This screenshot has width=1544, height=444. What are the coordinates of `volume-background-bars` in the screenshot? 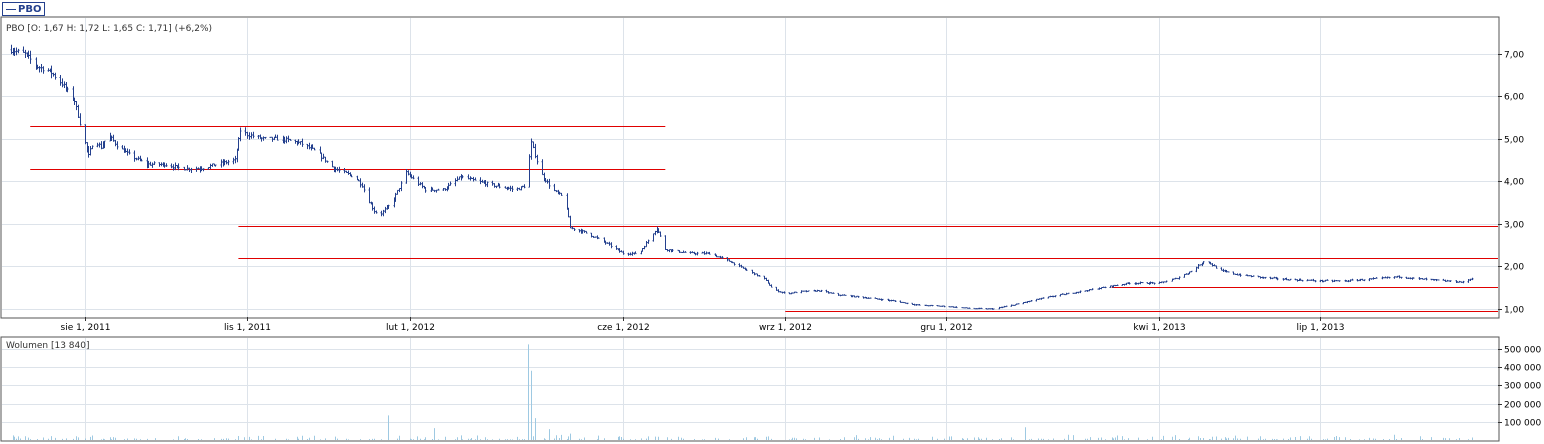 It's located at (741, 437).